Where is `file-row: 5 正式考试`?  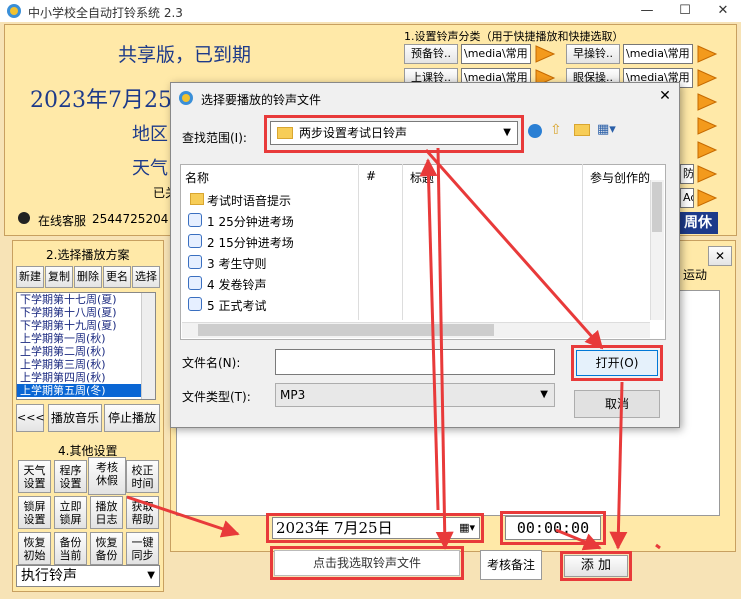
file-row: 5 正式考试 is located at coordinates (236, 305).